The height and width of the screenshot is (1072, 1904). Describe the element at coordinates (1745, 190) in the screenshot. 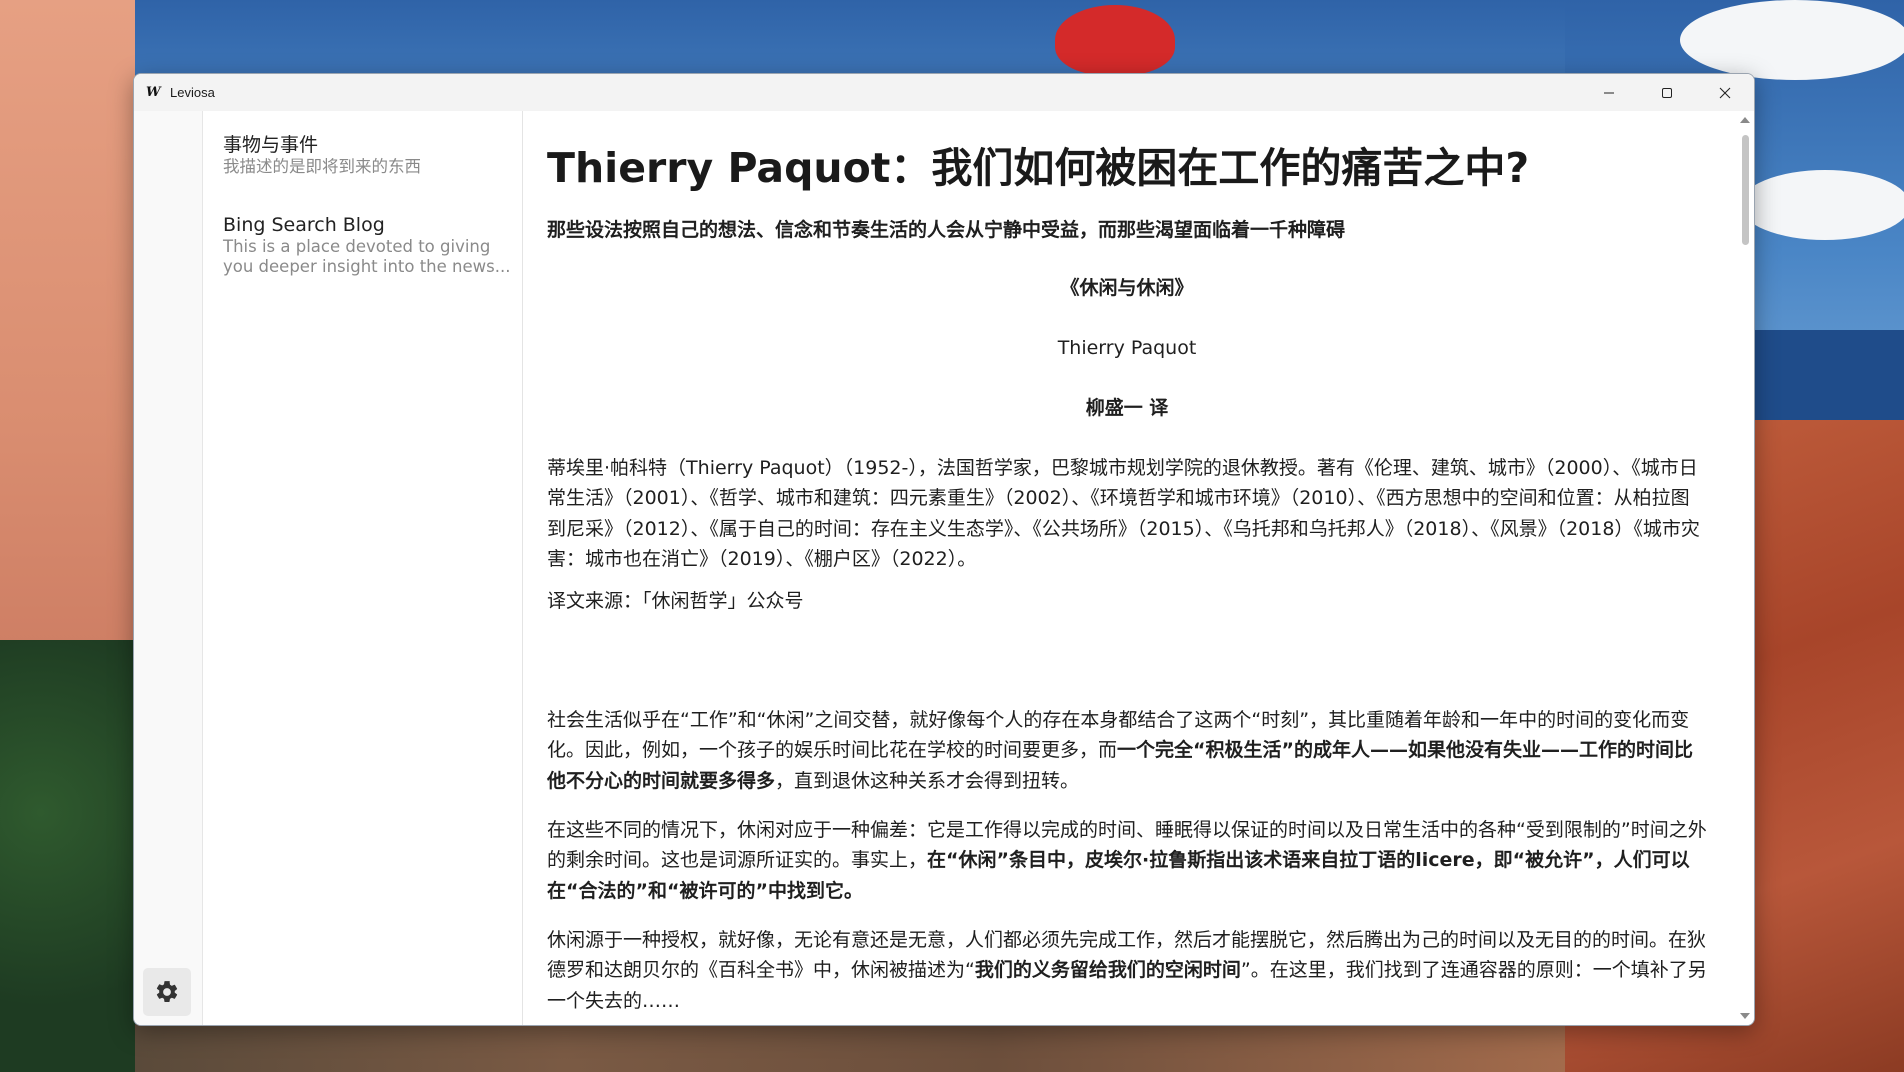

I see `scrollbar-thumb` at that location.